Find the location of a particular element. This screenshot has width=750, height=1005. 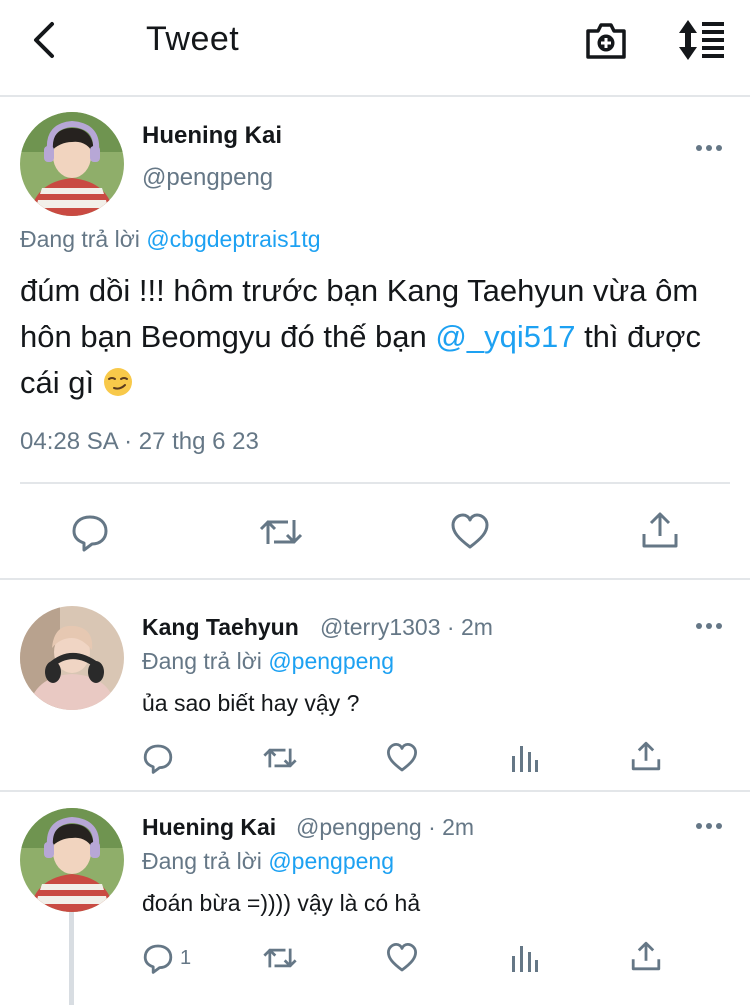

sort-button is located at coordinates (701, 40).